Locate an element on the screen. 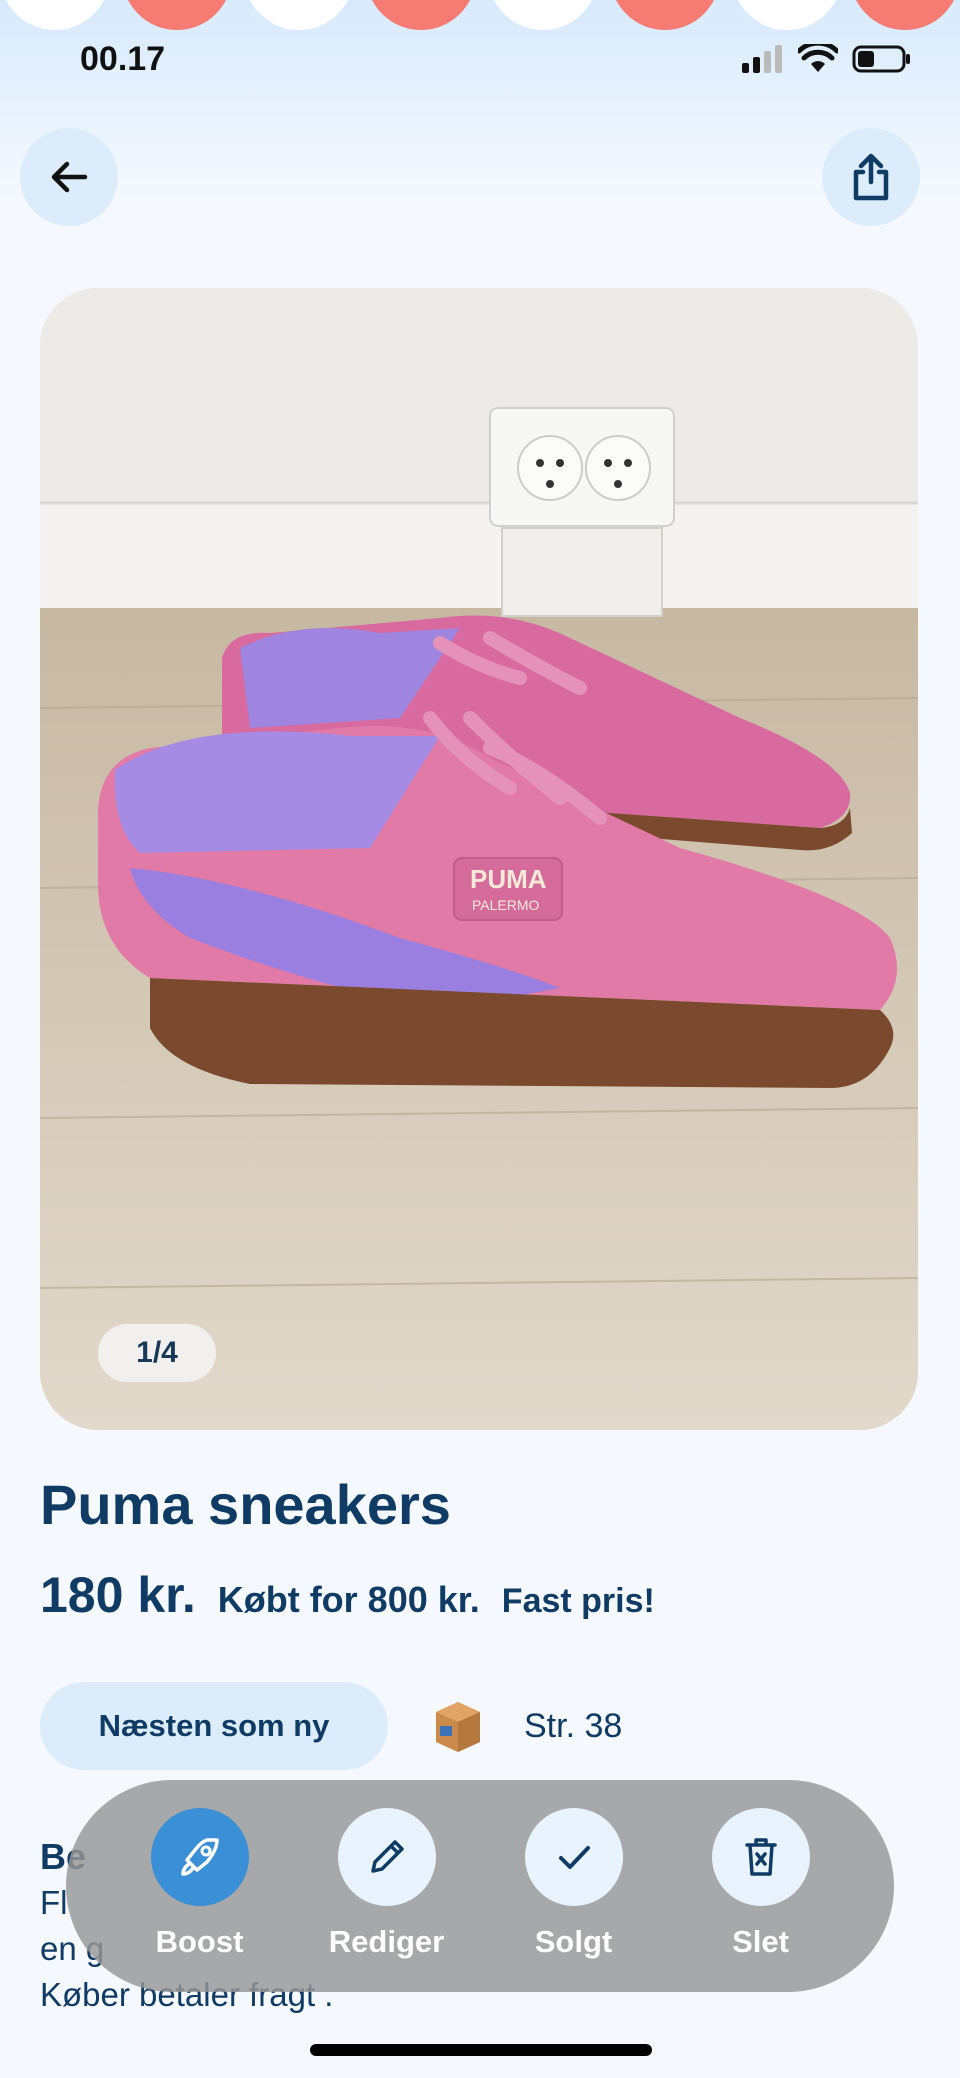 The width and height of the screenshot is (960, 2078). page-indicator: 1/4 is located at coordinates (157, 1353).